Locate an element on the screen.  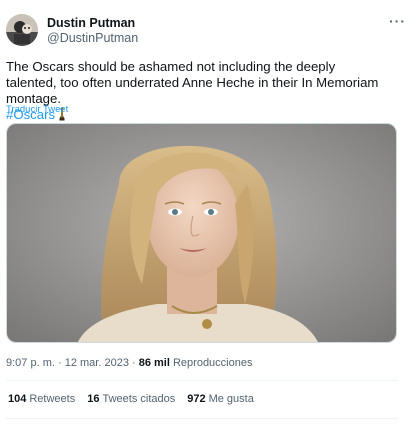
more-options-icon: ··· is located at coordinates (397, 21).